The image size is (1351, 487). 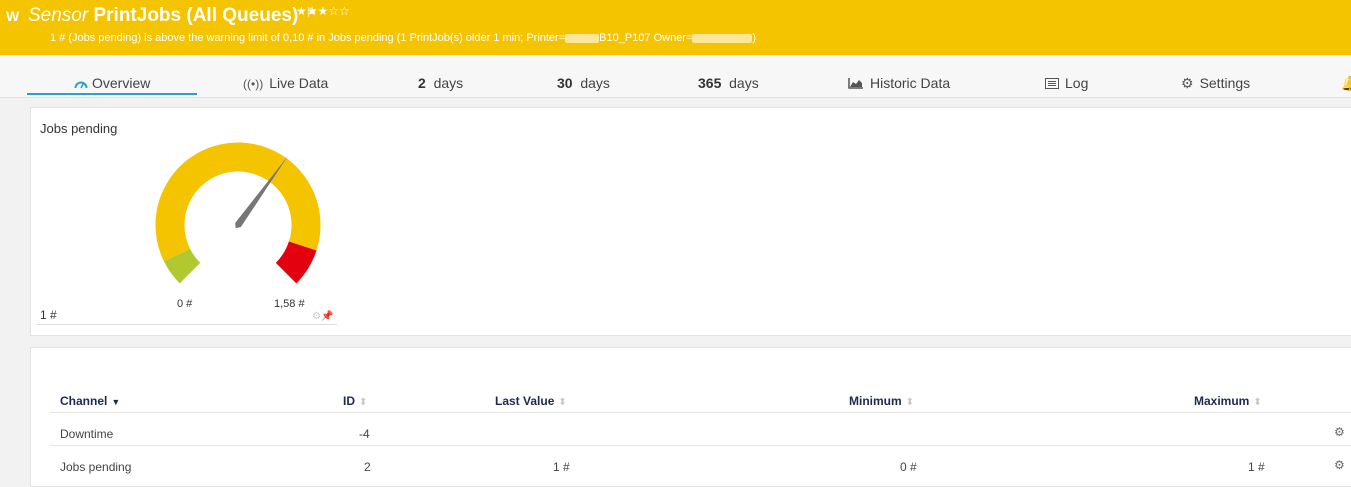 What do you see at coordinates (565, 83) in the screenshot?
I see `tab-number: 30` at bounding box center [565, 83].